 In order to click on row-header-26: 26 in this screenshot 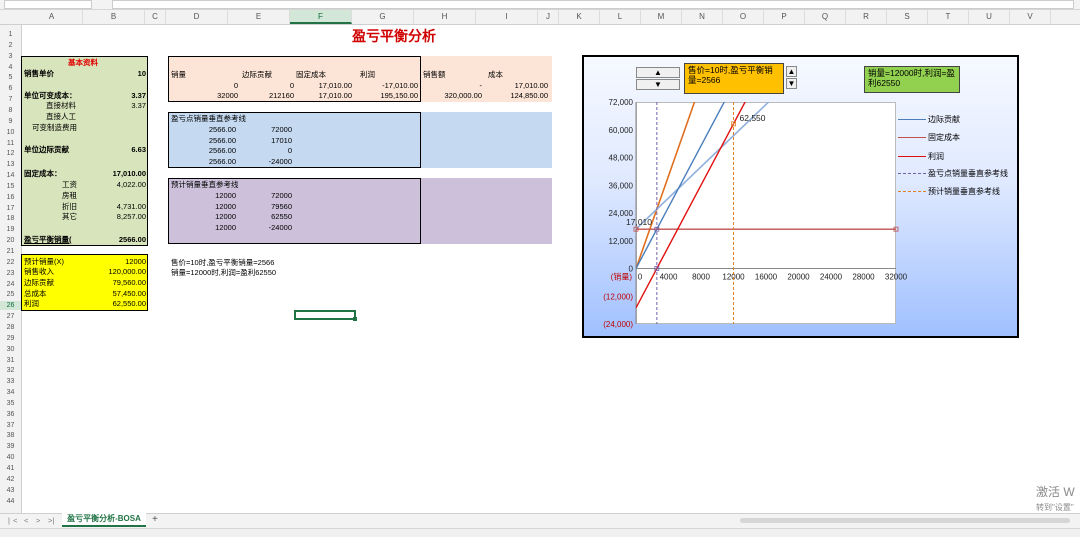, I will do `click(10, 306)`.